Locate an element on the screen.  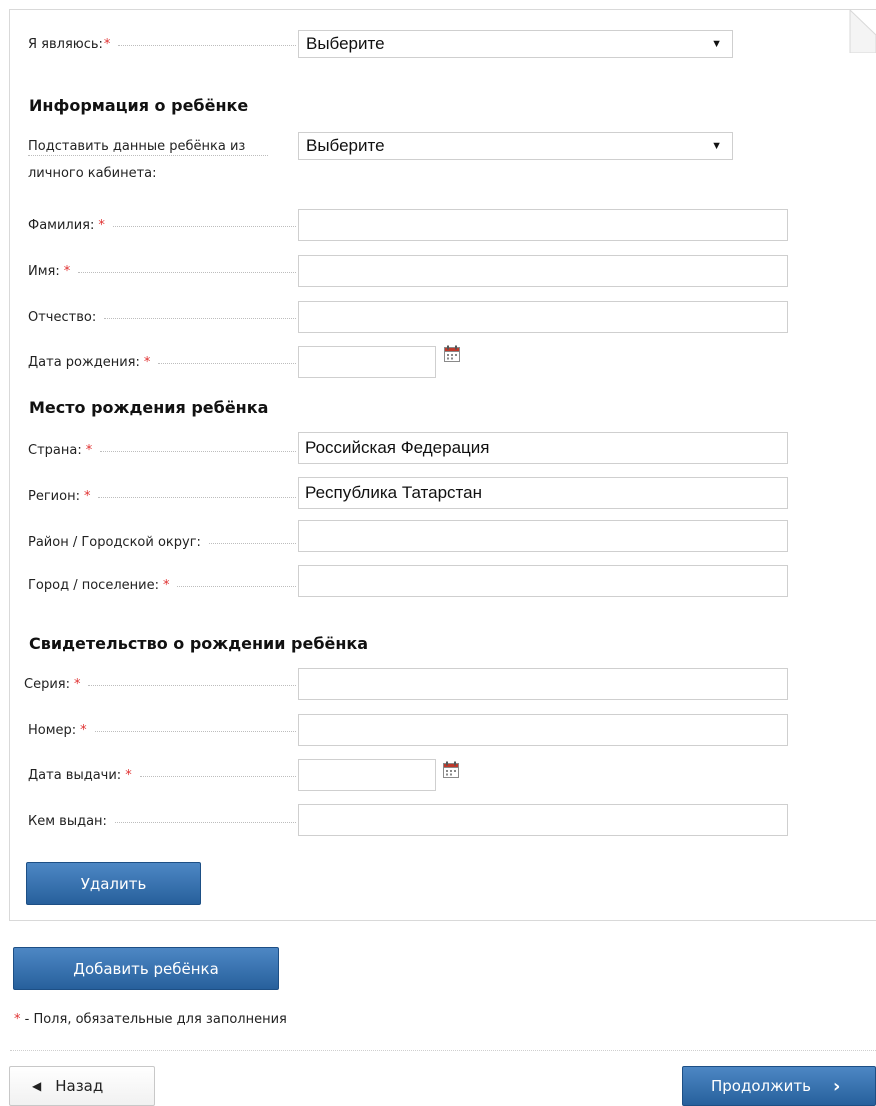
series-label: Серия: * is located at coordinates (160, 684).